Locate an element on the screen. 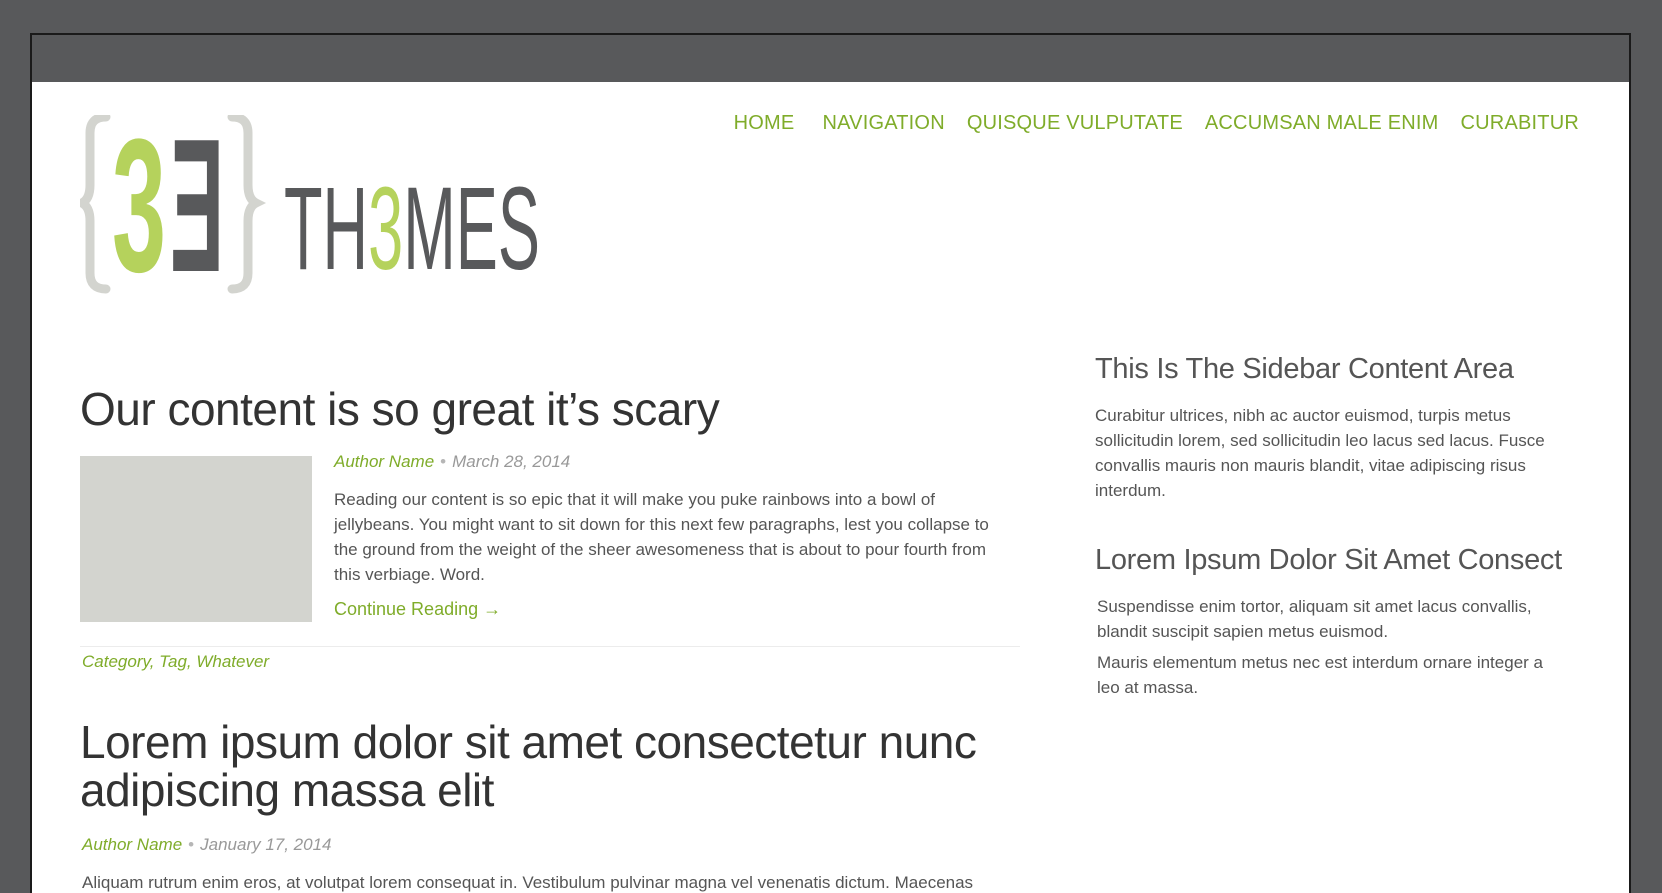 This screenshot has width=1662, height=893. site-logo: 3 E TH3MES is located at coordinates (340, 205).